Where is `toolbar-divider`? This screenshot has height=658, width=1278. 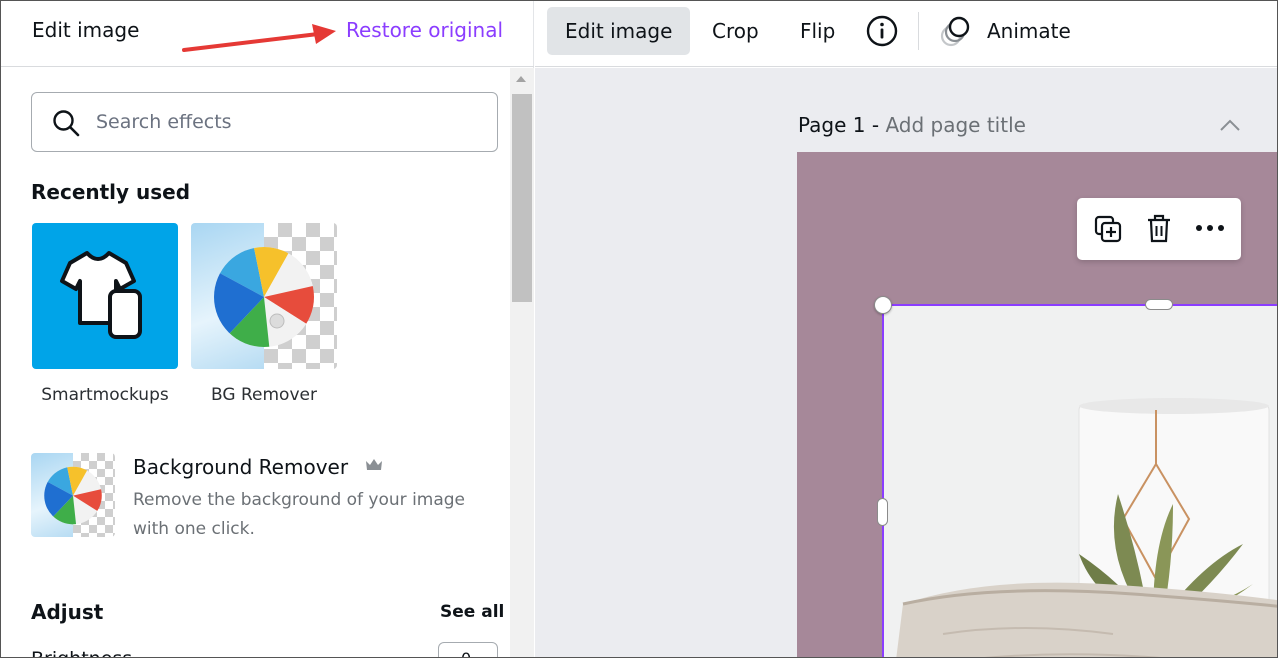 toolbar-divider is located at coordinates (918, 31).